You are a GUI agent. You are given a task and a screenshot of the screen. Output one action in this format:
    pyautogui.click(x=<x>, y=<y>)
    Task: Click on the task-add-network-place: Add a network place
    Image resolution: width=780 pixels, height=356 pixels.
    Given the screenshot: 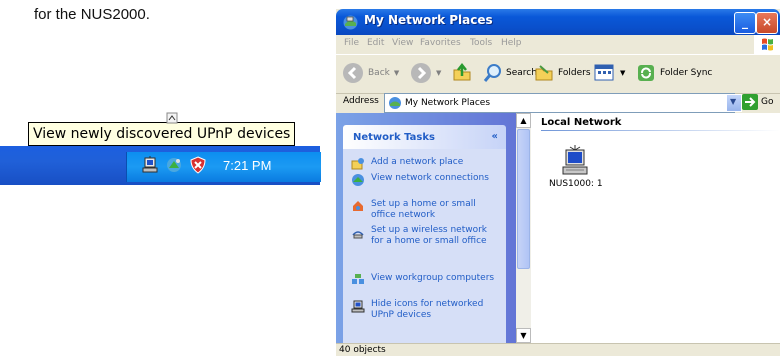 What is the action you would take?
    pyautogui.click(x=426, y=164)
    